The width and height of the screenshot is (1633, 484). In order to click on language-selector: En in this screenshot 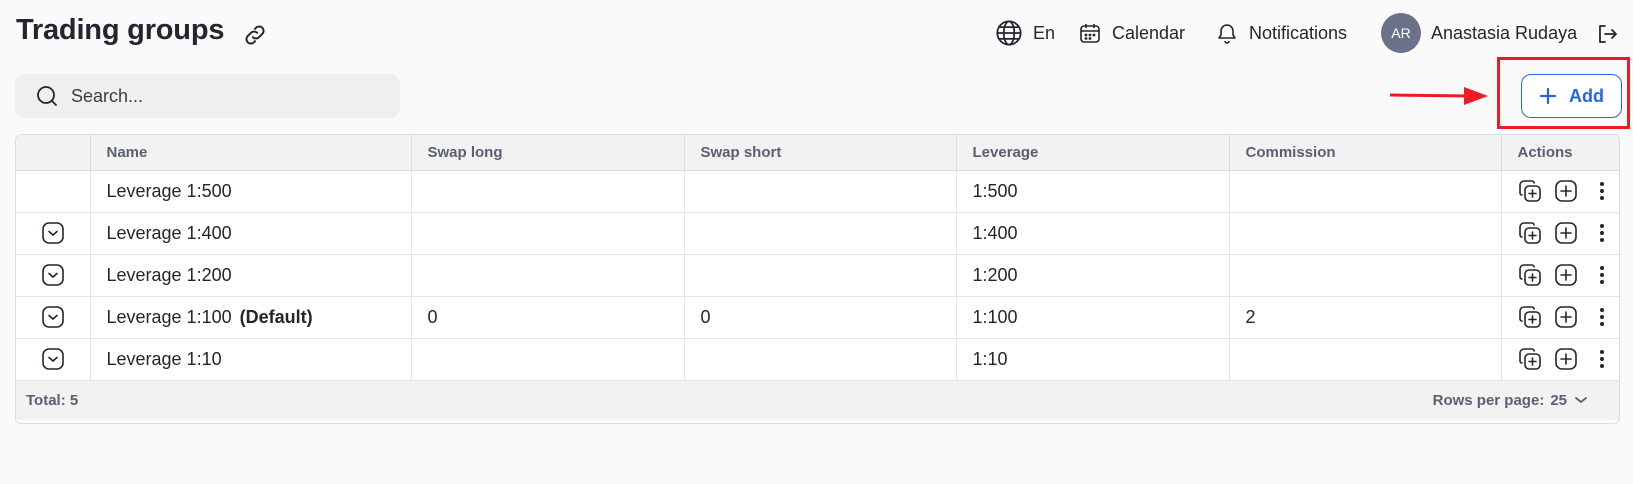, I will do `click(1025, 33)`.